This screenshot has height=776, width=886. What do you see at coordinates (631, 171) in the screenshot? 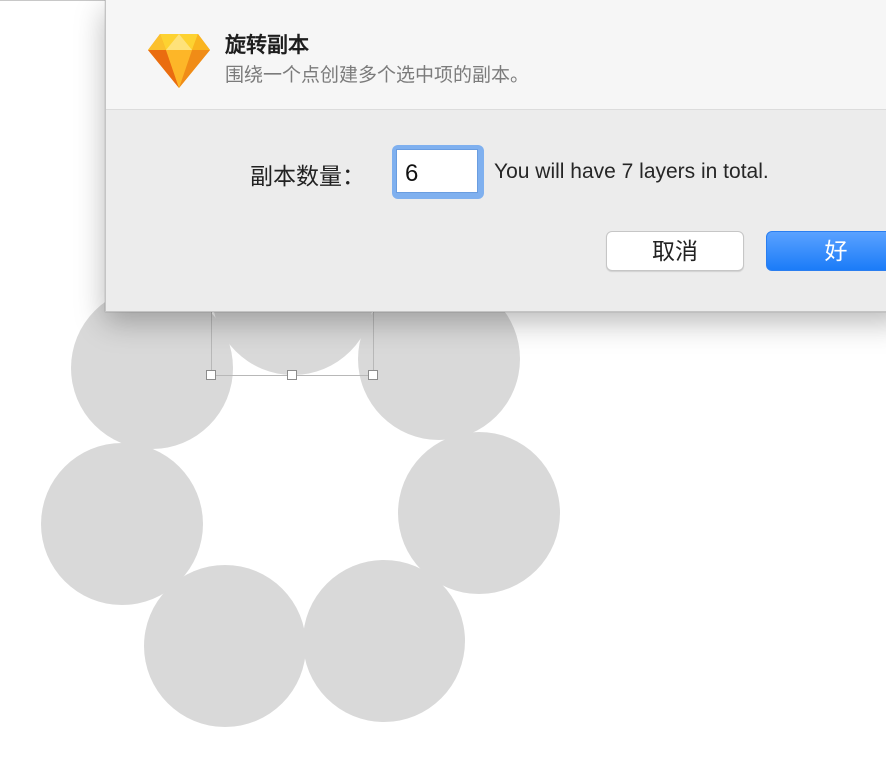
I see `total-layers-text: You will have 7 layers in total.` at bounding box center [631, 171].